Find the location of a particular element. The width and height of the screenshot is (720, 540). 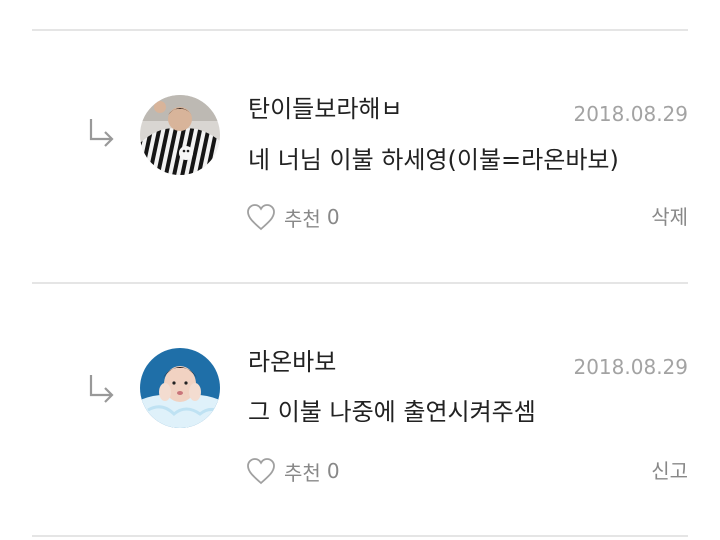

comment-text: 그 이불 나중에 출연시켜주셈 is located at coordinates (392, 412).